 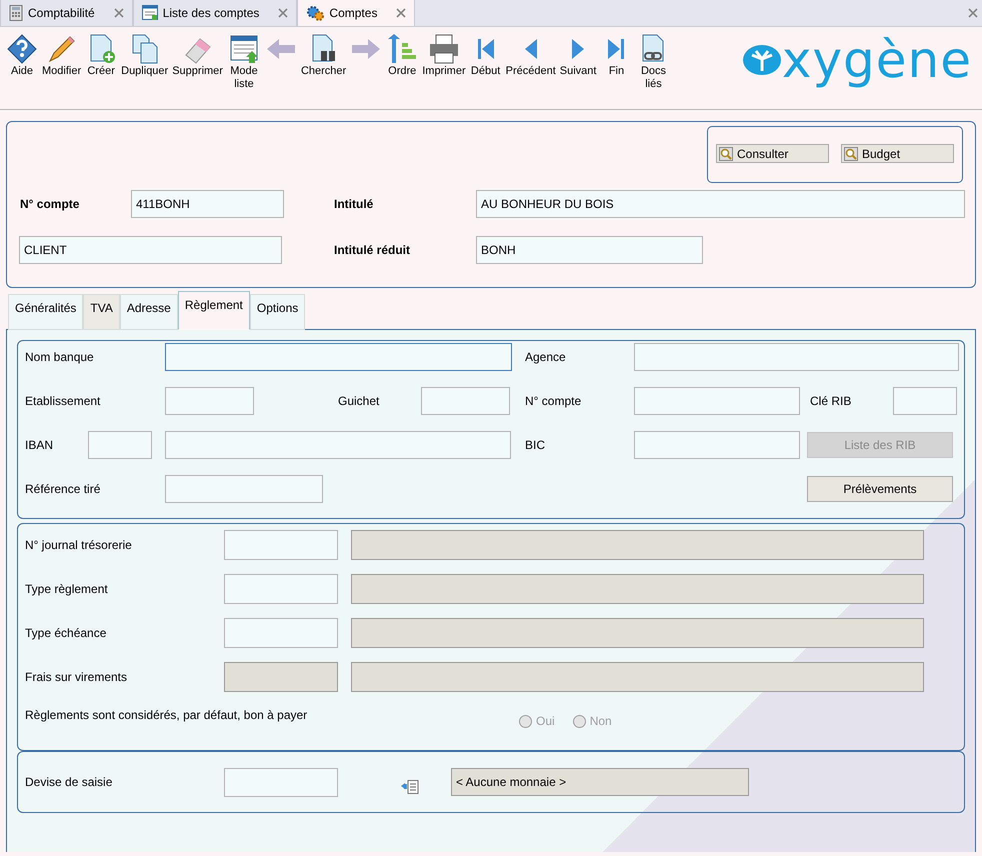 I want to click on section-tab: TVA, so click(x=101, y=312).